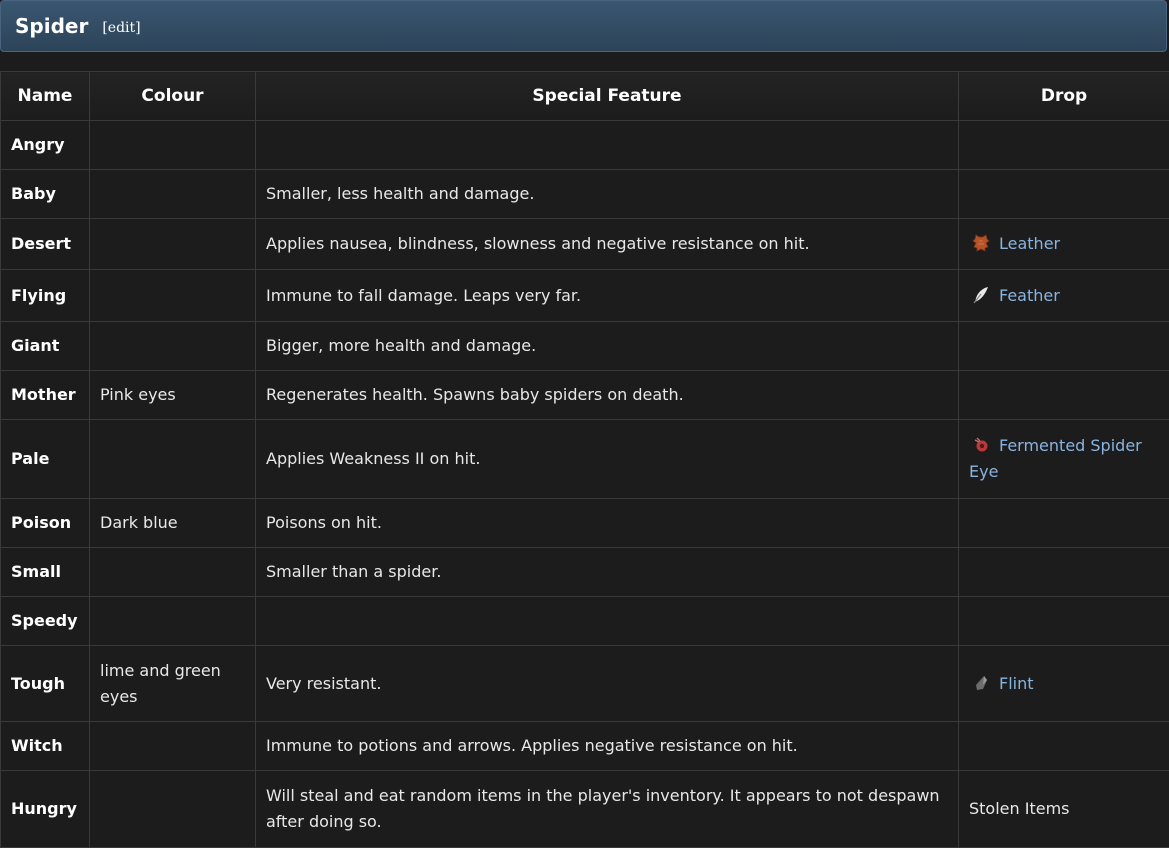  I want to click on cell-name: Giant, so click(45, 346).